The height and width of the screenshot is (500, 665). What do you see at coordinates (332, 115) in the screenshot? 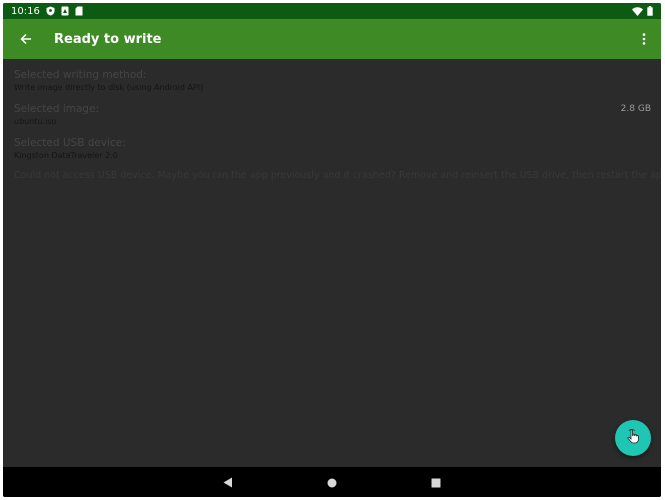
I see `image-section: Selected image: ubuntu.iso 2.8 GB` at bounding box center [332, 115].